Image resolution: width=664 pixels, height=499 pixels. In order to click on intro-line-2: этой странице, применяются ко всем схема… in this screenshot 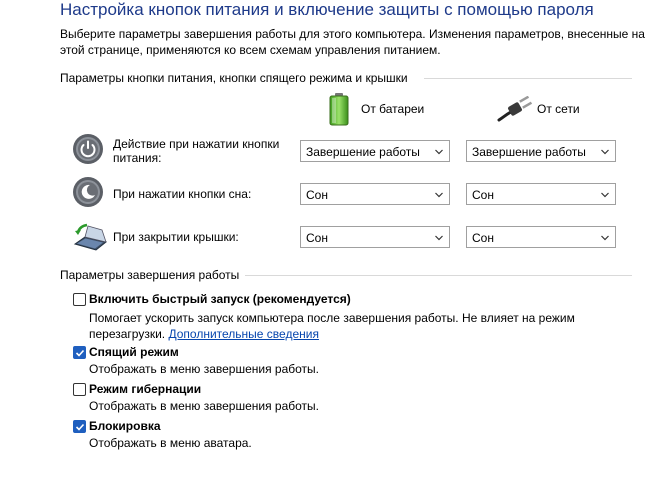, I will do `click(250, 50)`.